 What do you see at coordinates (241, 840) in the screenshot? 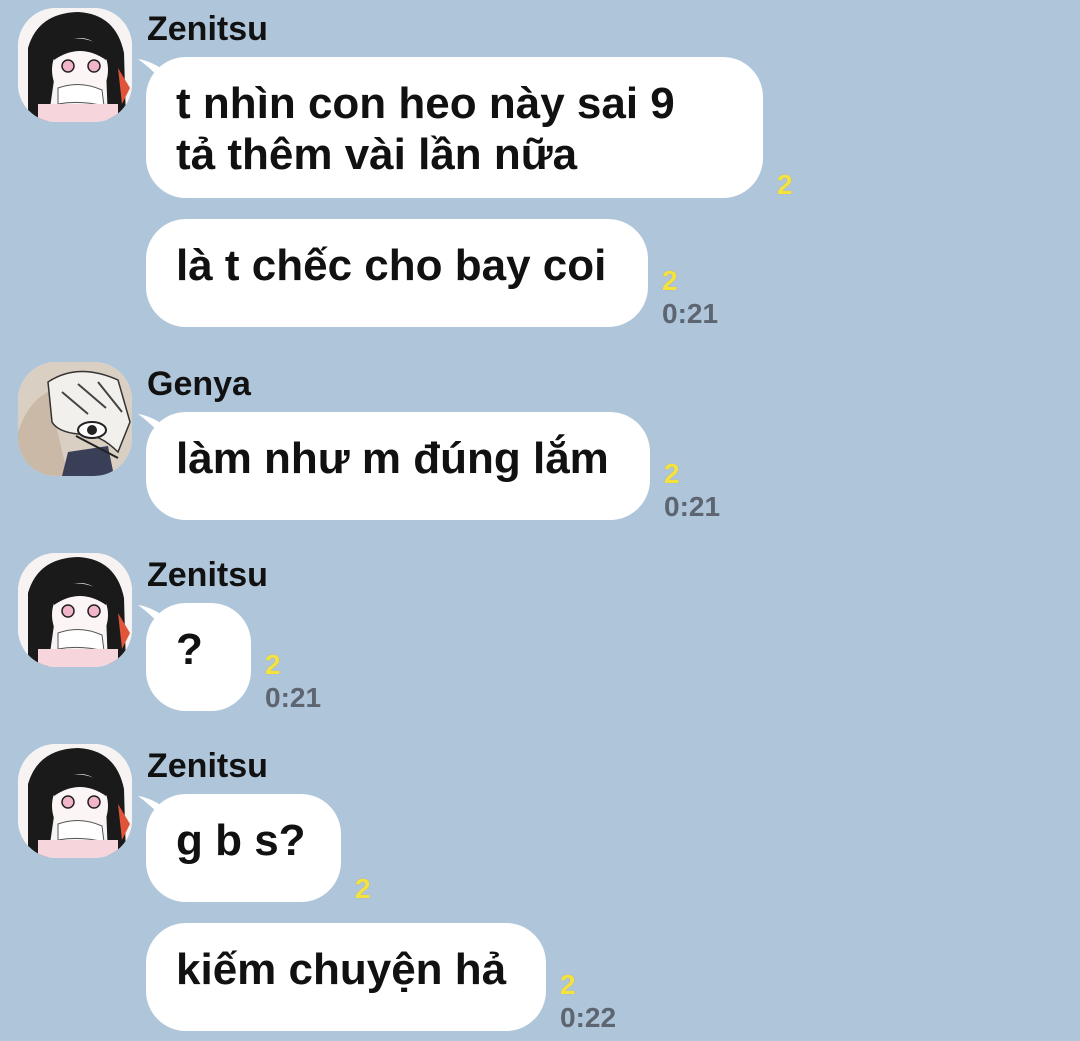
I see `message-text-line: g b s?` at bounding box center [241, 840].